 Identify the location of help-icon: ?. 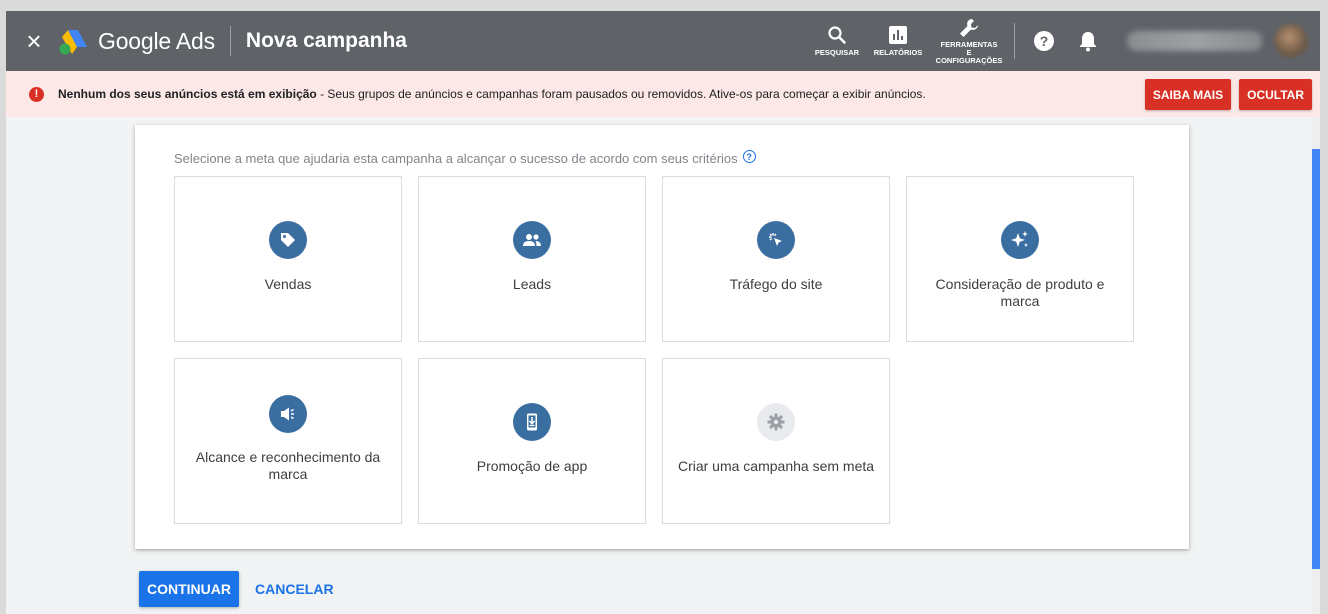
(1044, 41).